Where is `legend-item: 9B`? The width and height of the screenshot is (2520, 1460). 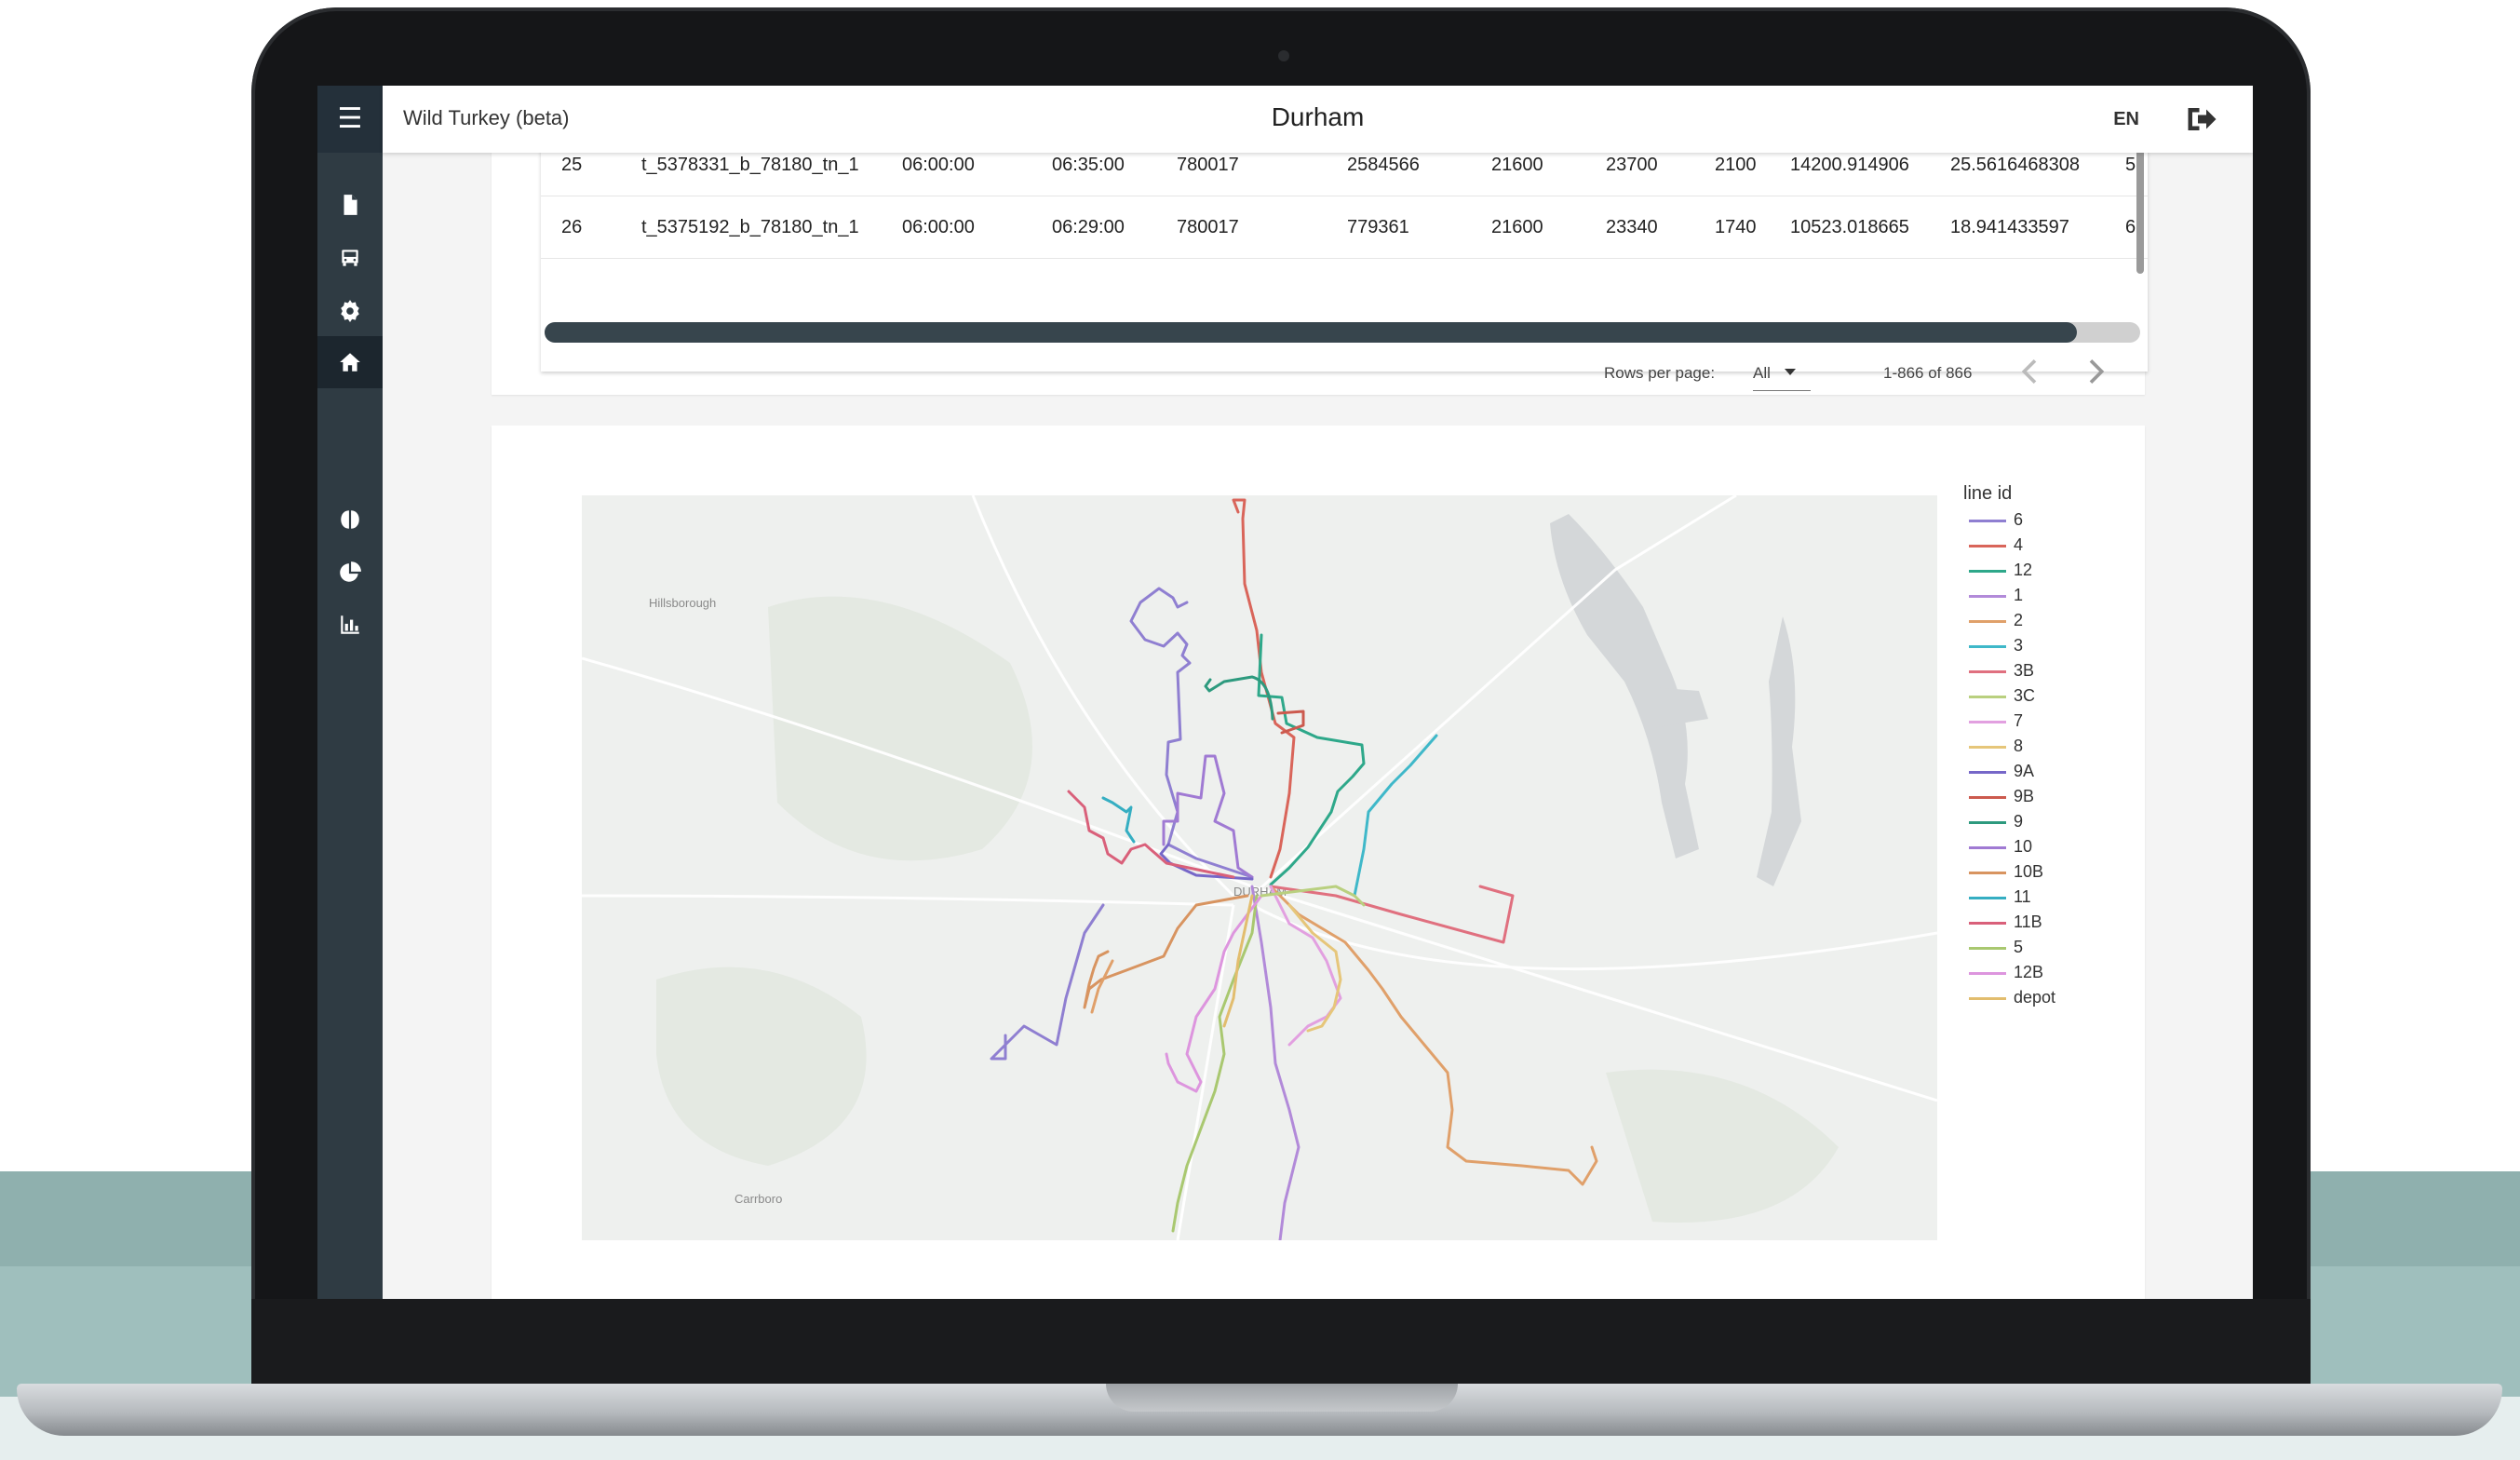
legend-item: 9B is located at coordinates (1998, 797).